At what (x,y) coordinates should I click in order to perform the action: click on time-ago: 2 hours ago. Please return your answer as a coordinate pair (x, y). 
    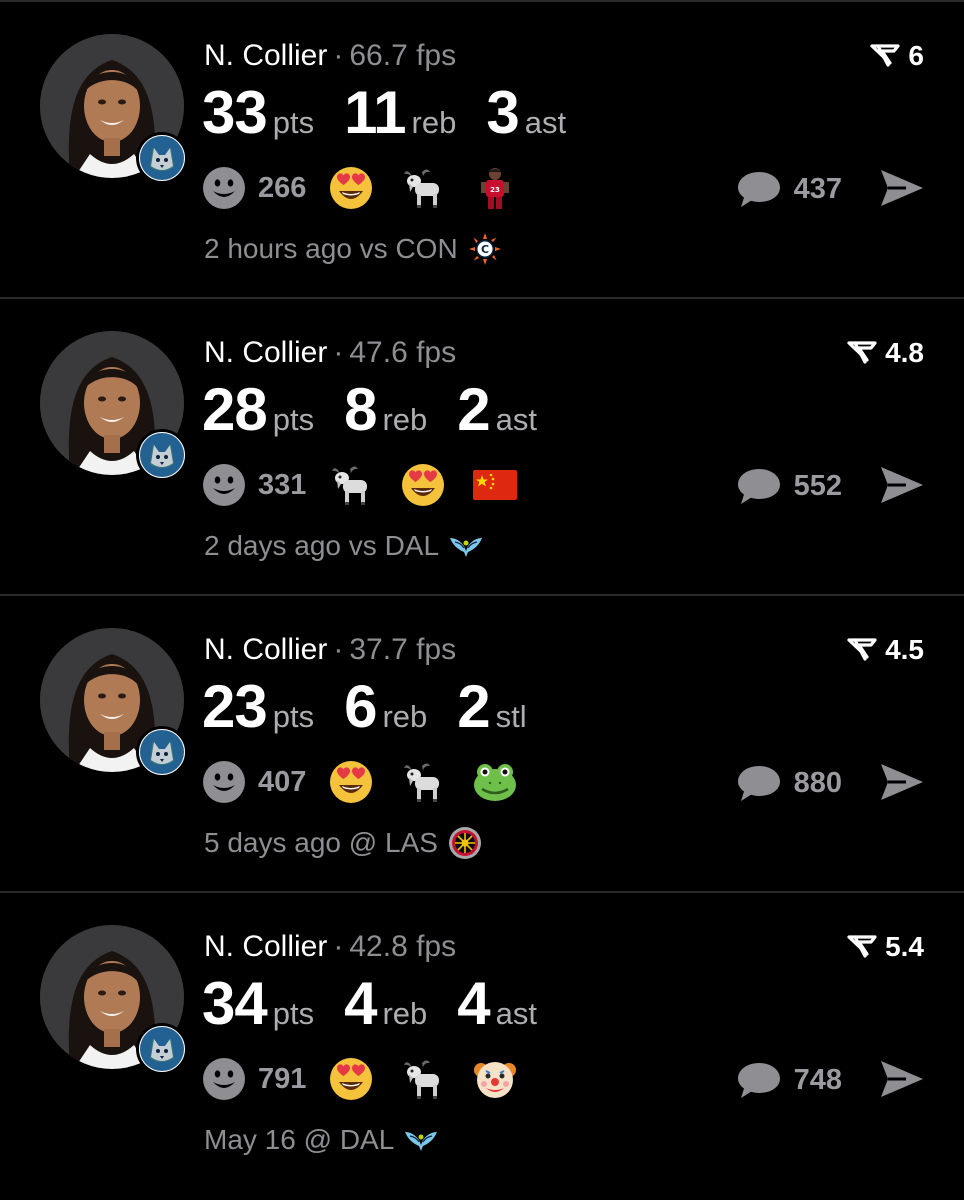
    Looking at the image, I should click on (278, 248).